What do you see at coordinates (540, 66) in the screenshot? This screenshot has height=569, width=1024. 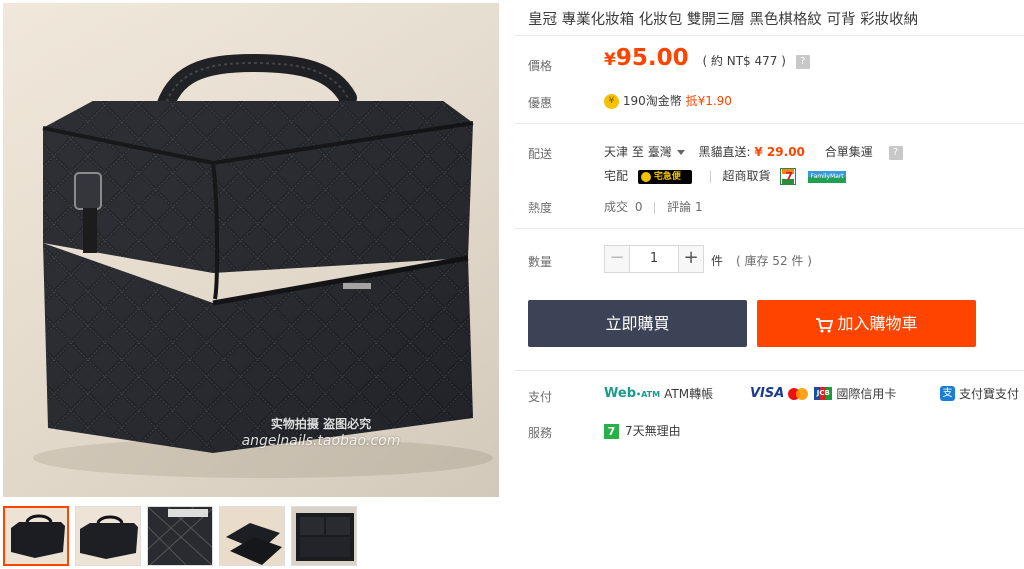 I see `price-label: 價格` at bounding box center [540, 66].